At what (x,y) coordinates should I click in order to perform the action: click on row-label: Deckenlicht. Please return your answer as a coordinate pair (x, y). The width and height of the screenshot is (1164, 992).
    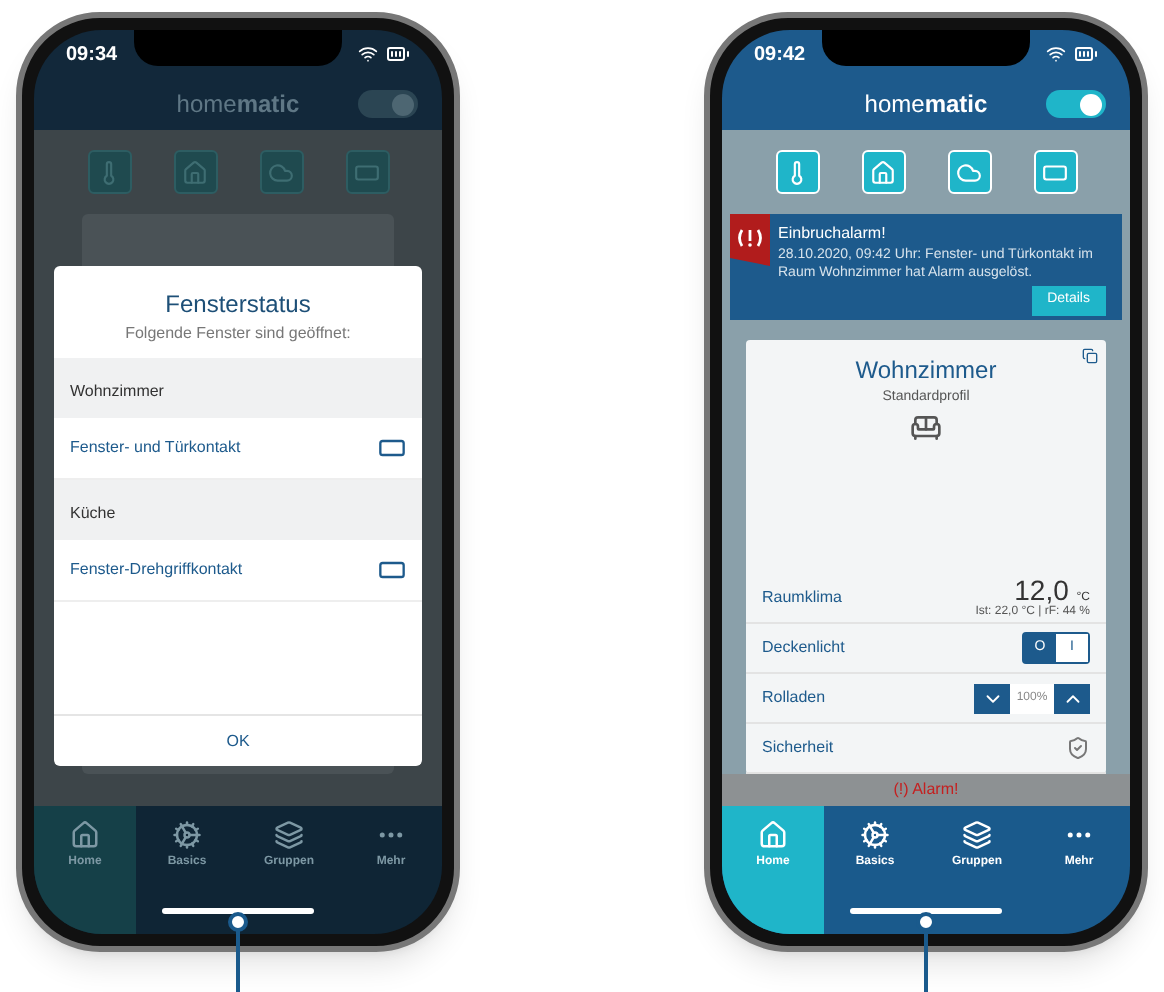
    Looking at the image, I should click on (803, 648).